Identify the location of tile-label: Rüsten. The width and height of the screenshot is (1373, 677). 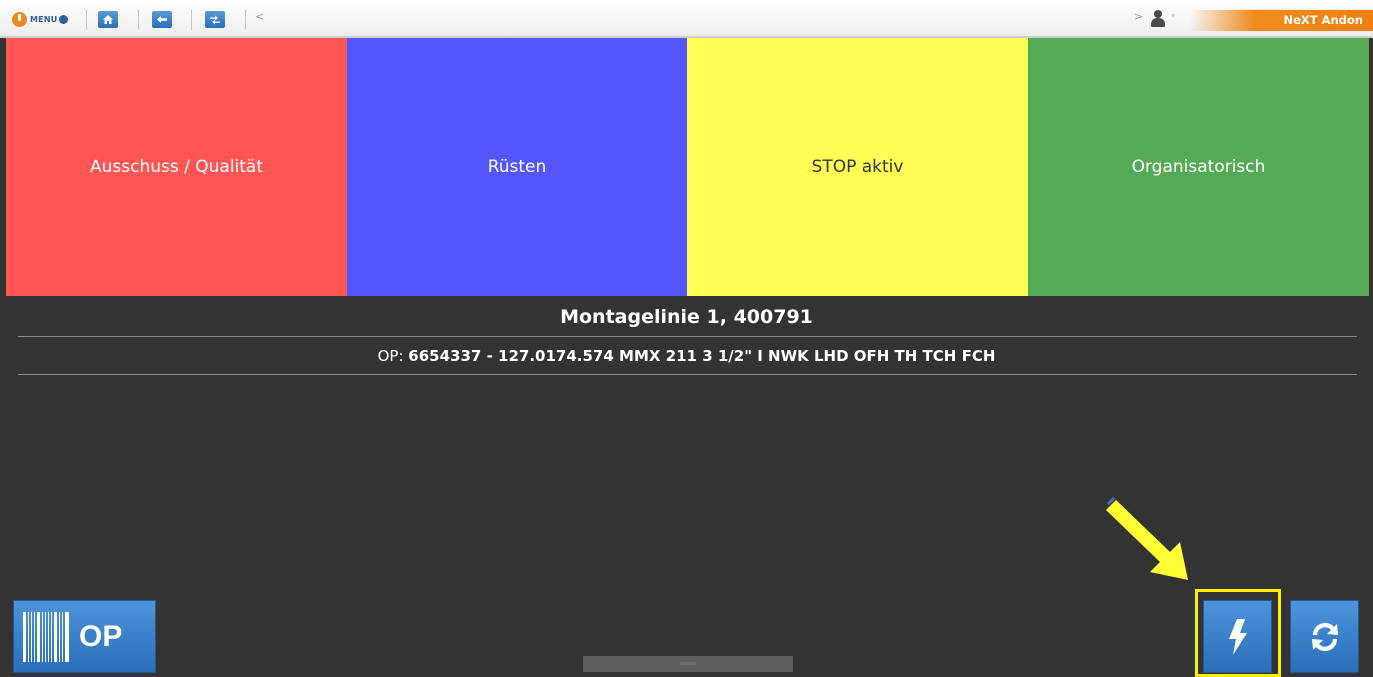
(517, 167).